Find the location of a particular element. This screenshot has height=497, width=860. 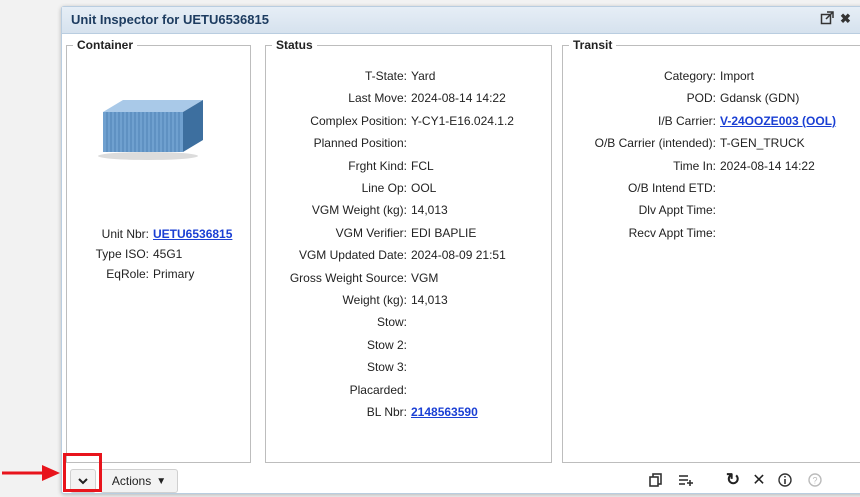

field-value: T-GEN_TRUCK is located at coordinates (762, 143).